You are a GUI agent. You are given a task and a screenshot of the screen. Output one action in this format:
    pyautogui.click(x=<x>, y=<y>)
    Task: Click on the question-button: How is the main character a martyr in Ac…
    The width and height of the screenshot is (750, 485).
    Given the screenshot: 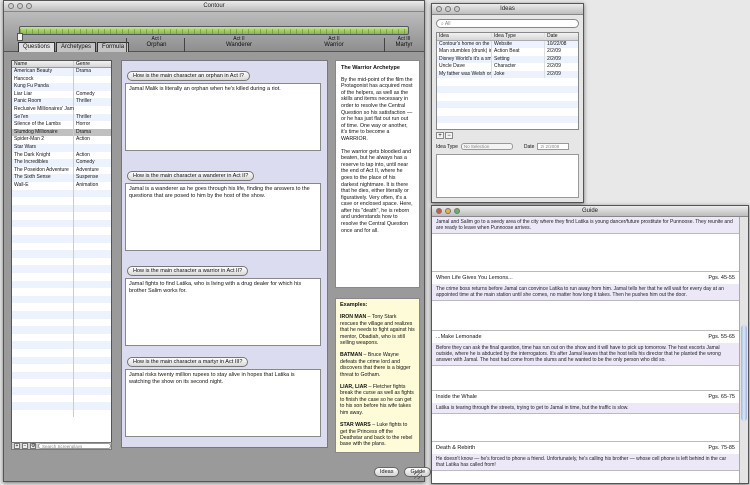 What is the action you would take?
    pyautogui.click(x=188, y=362)
    